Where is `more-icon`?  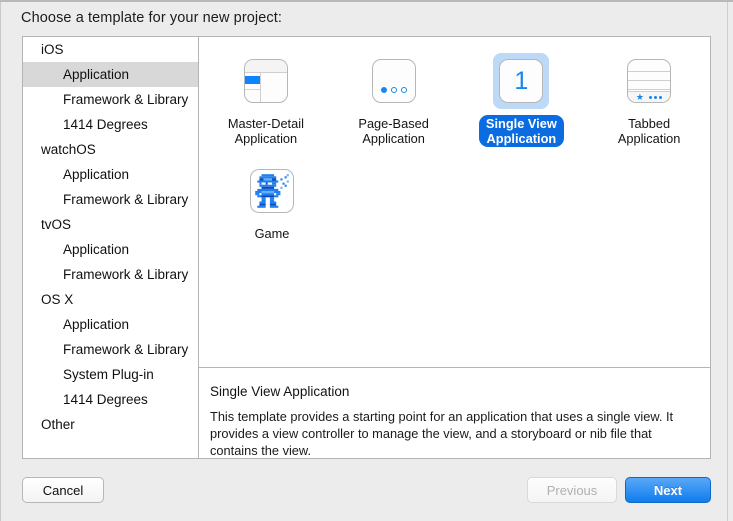
more-icon is located at coordinates (656, 97).